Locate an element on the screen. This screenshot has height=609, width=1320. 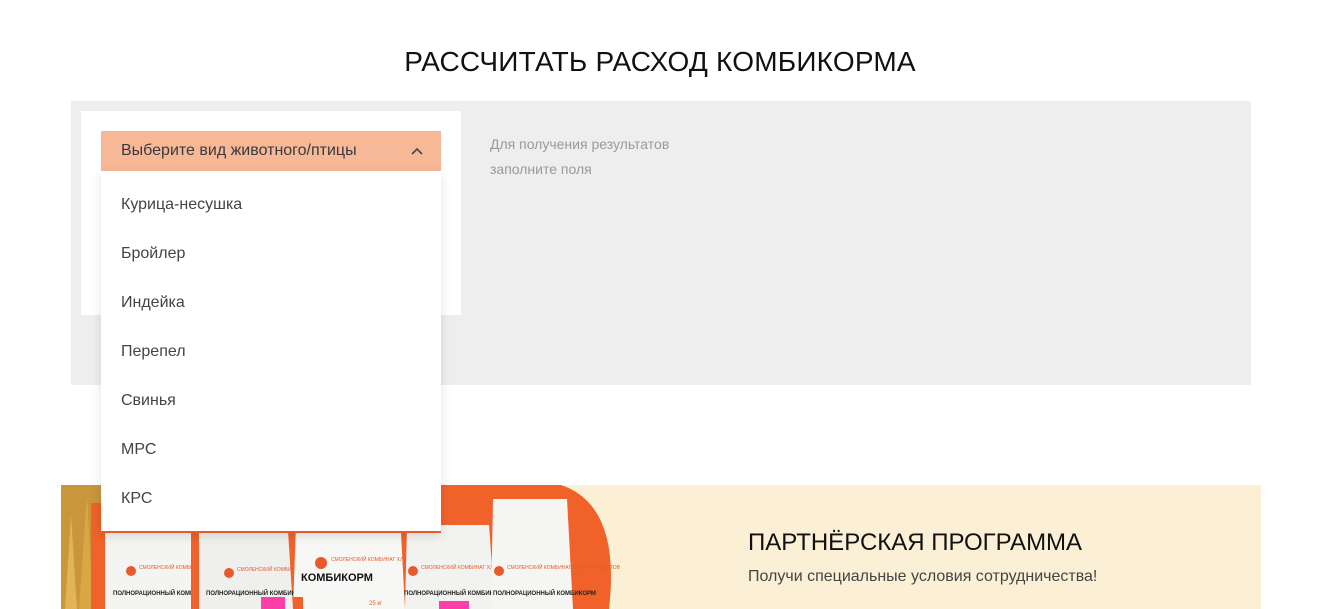
calculator-title: РАССЧИТАТЬ РАСХОД КОМБИКОРМА is located at coordinates (660, 61).